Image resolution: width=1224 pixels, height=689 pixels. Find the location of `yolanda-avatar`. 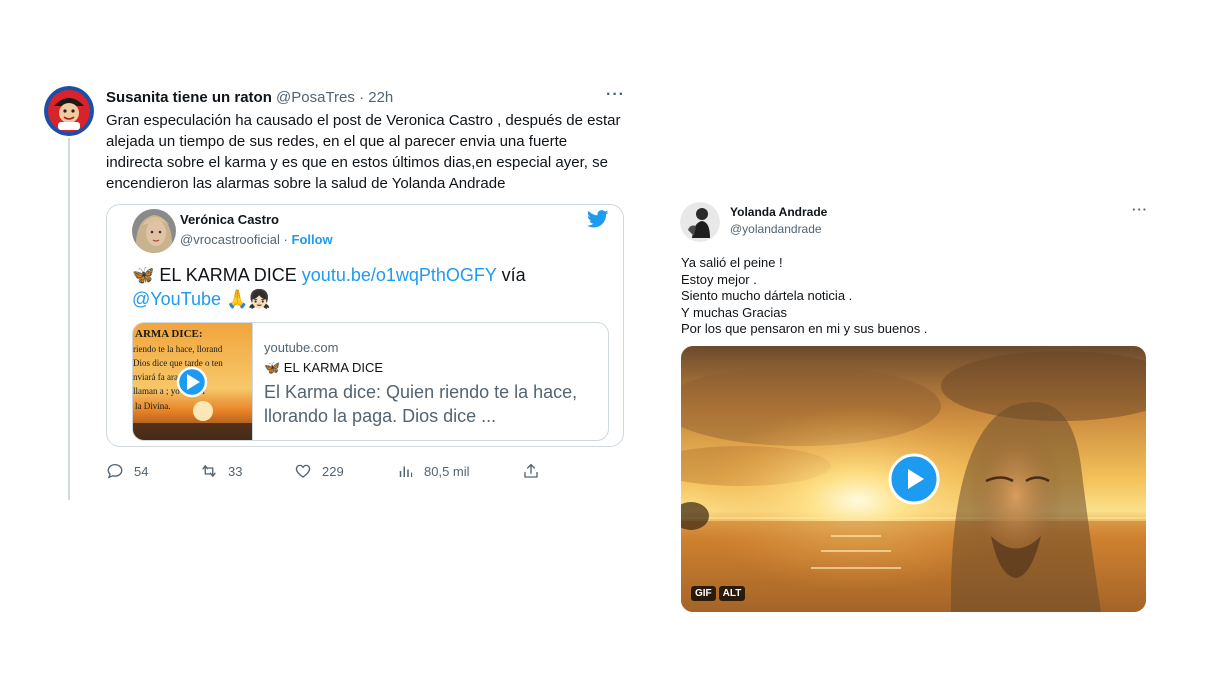

yolanda-avatar is located at coordinates (700, 222).